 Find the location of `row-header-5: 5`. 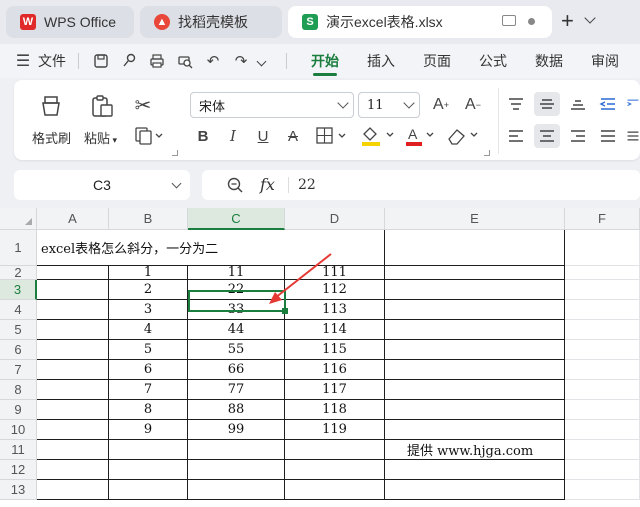

row-header-5: 5 is located at coordinates (18, 330).